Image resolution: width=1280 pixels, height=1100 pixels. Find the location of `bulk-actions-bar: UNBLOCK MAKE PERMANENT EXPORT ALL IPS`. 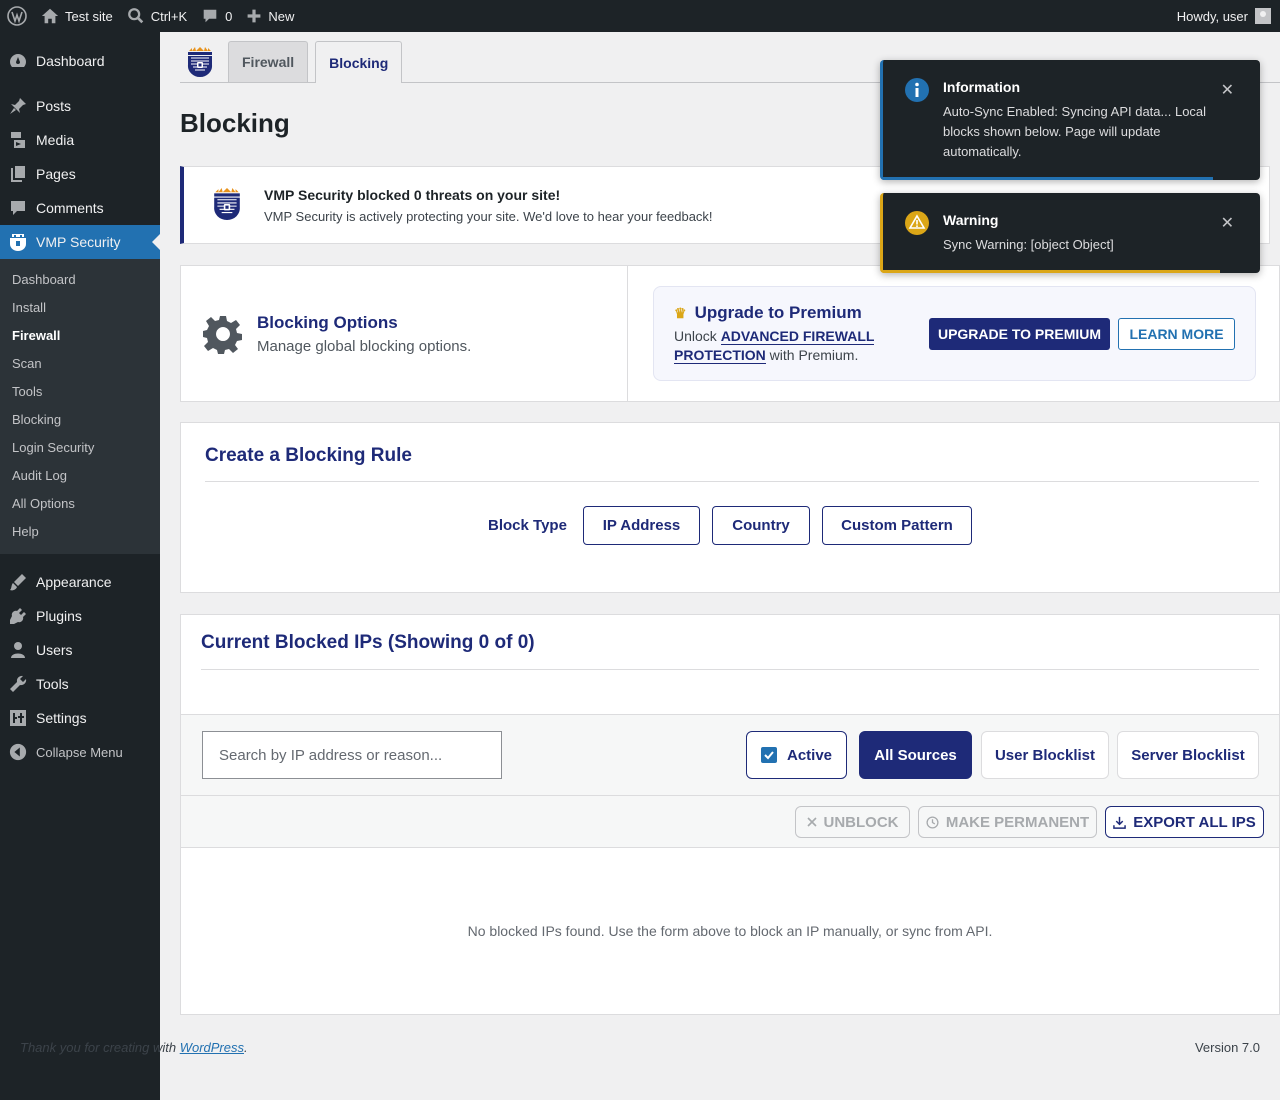

bulk-actions-bar: UNBLOCK MAKE PERMANENT EXPORT ALL IPS is located at coordinates (730, 822).